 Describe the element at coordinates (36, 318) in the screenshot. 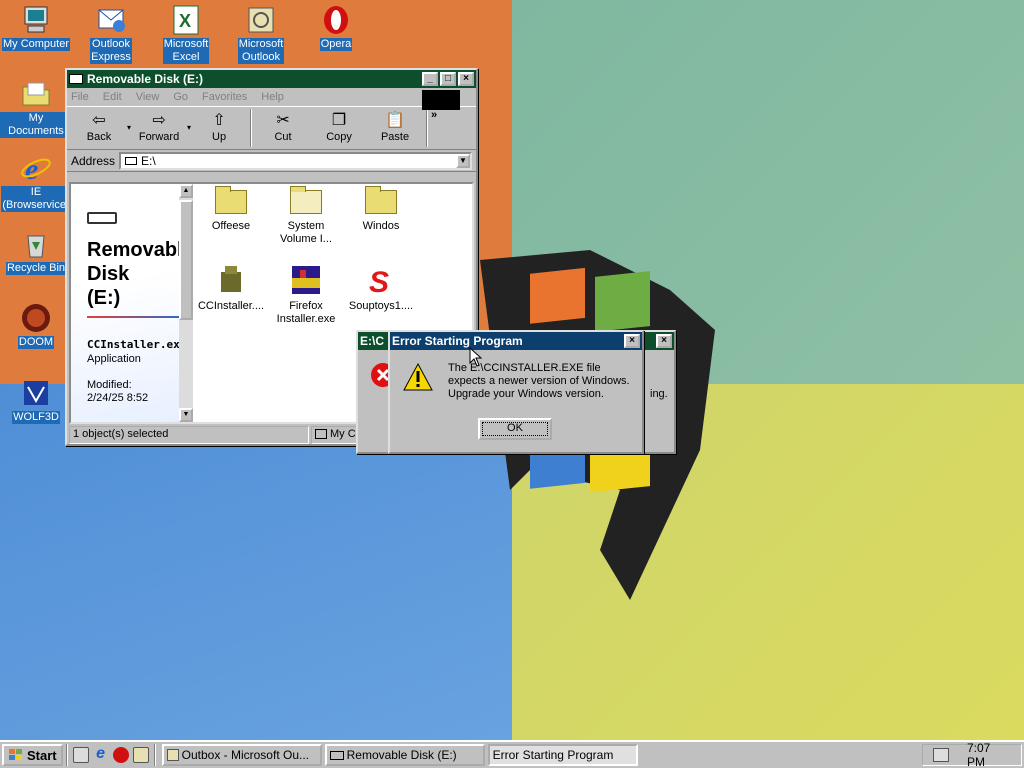

I see `doom-icon` at that location.